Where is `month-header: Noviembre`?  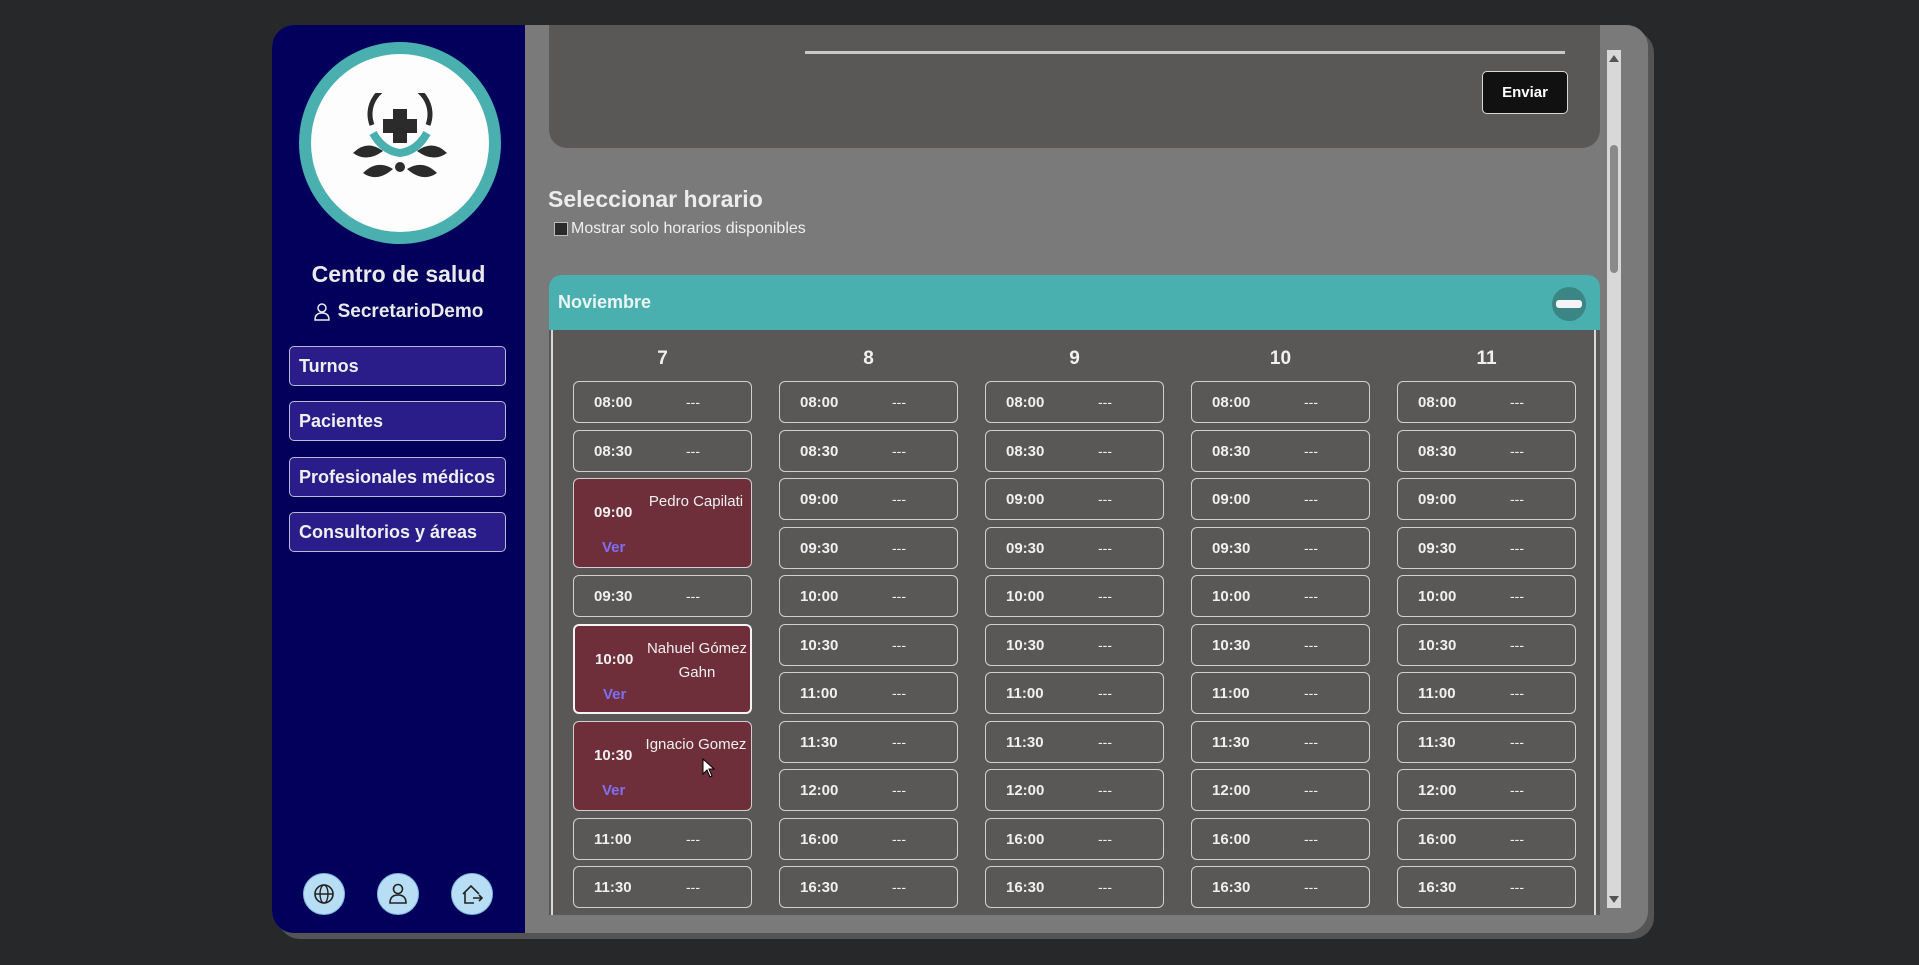 month-header: Noviembre is located at coordinates (1074, 302).